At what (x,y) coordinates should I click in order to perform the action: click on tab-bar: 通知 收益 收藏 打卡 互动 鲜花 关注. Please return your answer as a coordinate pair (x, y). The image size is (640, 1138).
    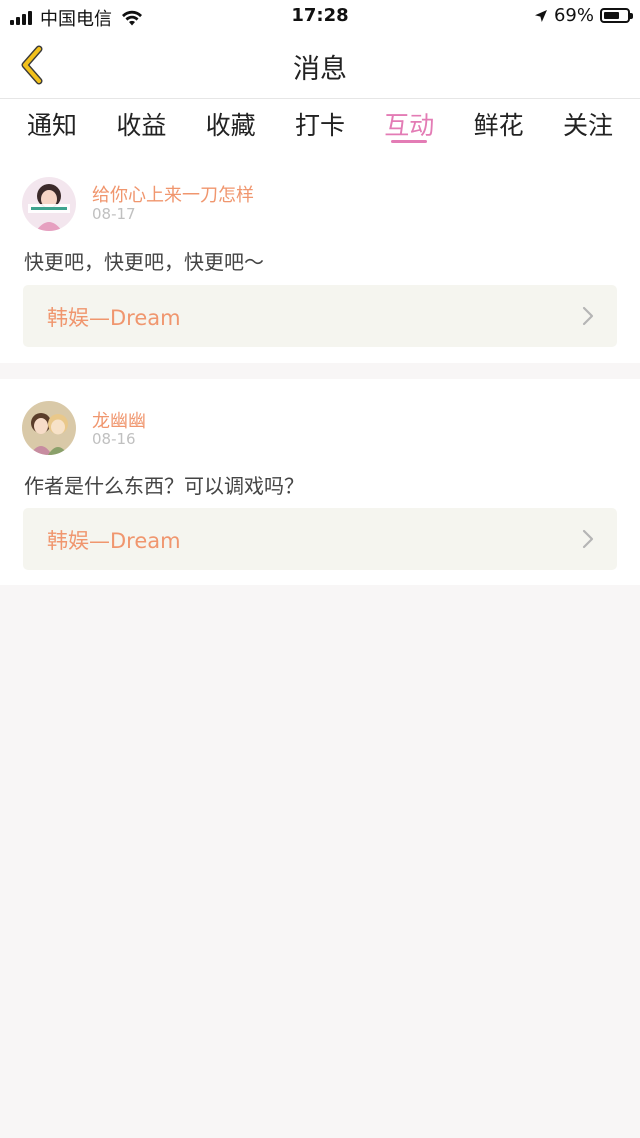
    Looking at the image, I should click on (320, 127).